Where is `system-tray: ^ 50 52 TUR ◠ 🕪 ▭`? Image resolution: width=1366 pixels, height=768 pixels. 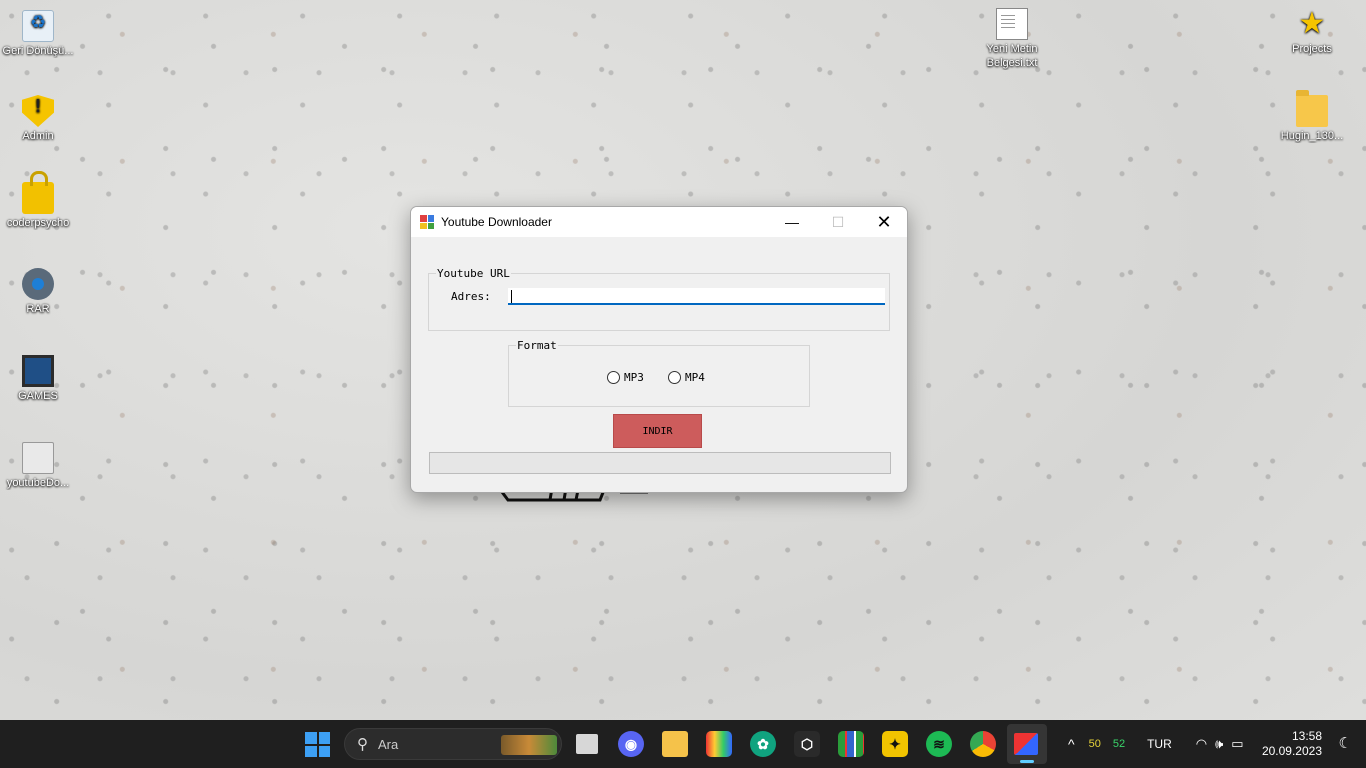 system-tray: ^ 50 52 TUR ◠ 🕪 ▭ is located at coordinates (1154, 744).